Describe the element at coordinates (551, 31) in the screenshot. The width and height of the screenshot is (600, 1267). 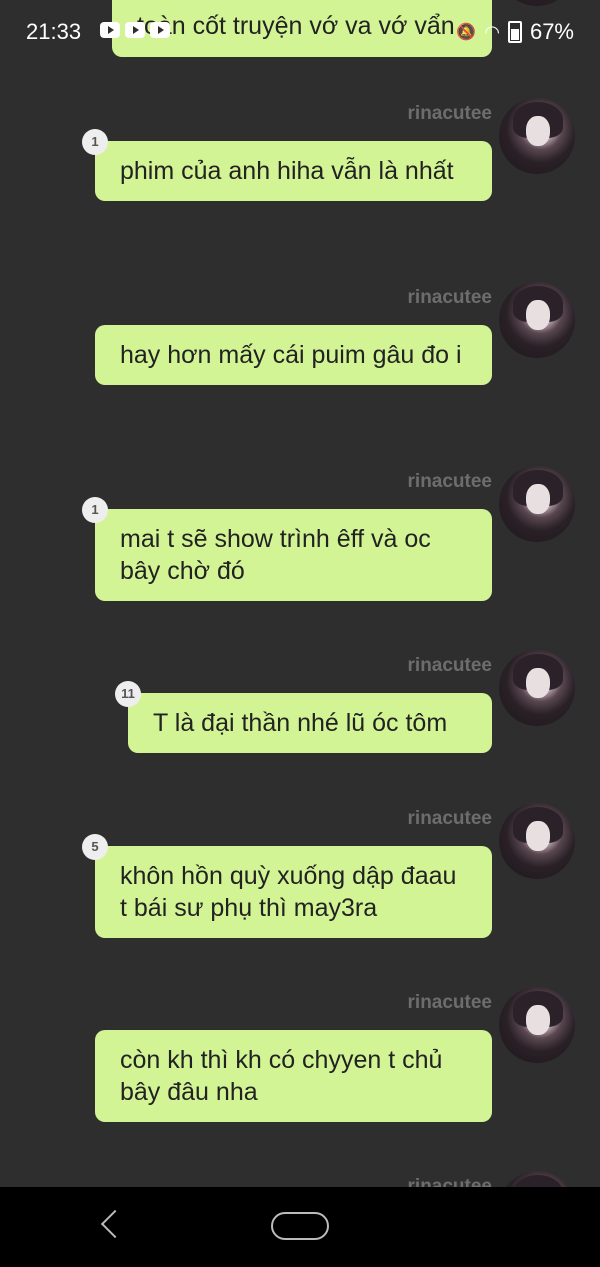
I see `battery-percent: 67%` at that location.